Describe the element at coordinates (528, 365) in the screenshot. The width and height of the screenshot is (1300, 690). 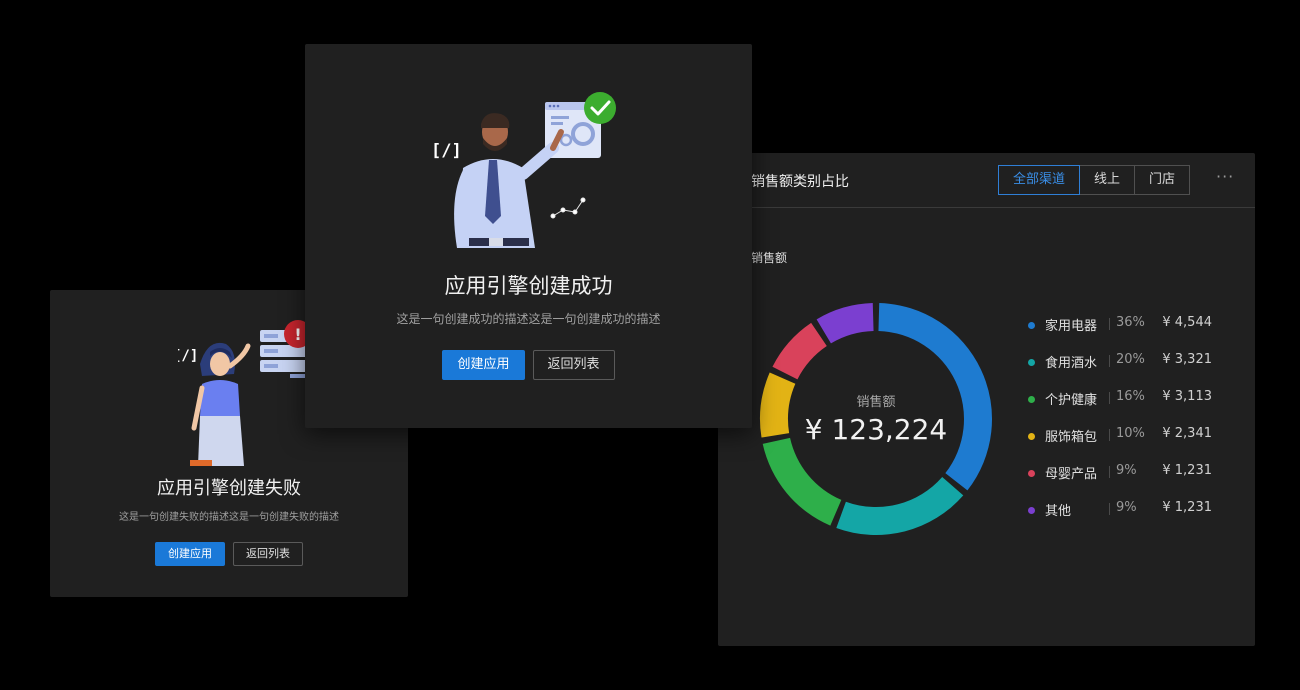
I see `success-actions: 创建应用 返回列表` at that location.